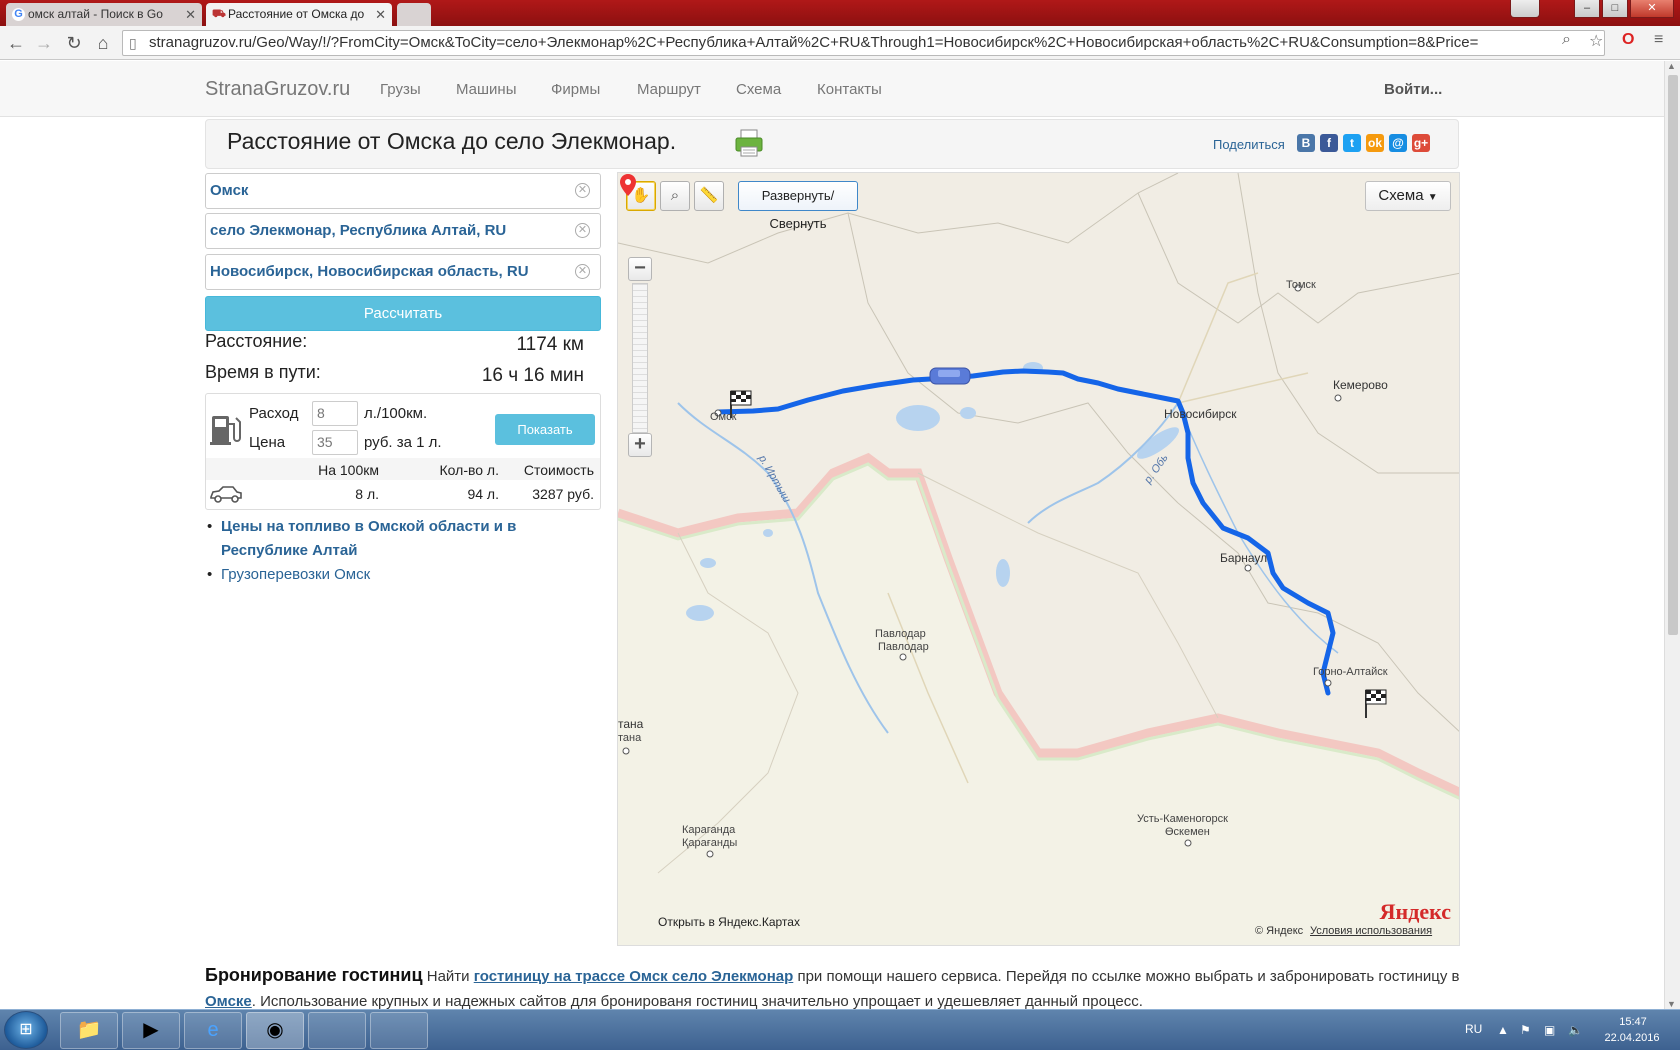  I want to click on mailru-icon: @, so click(1398, 143).